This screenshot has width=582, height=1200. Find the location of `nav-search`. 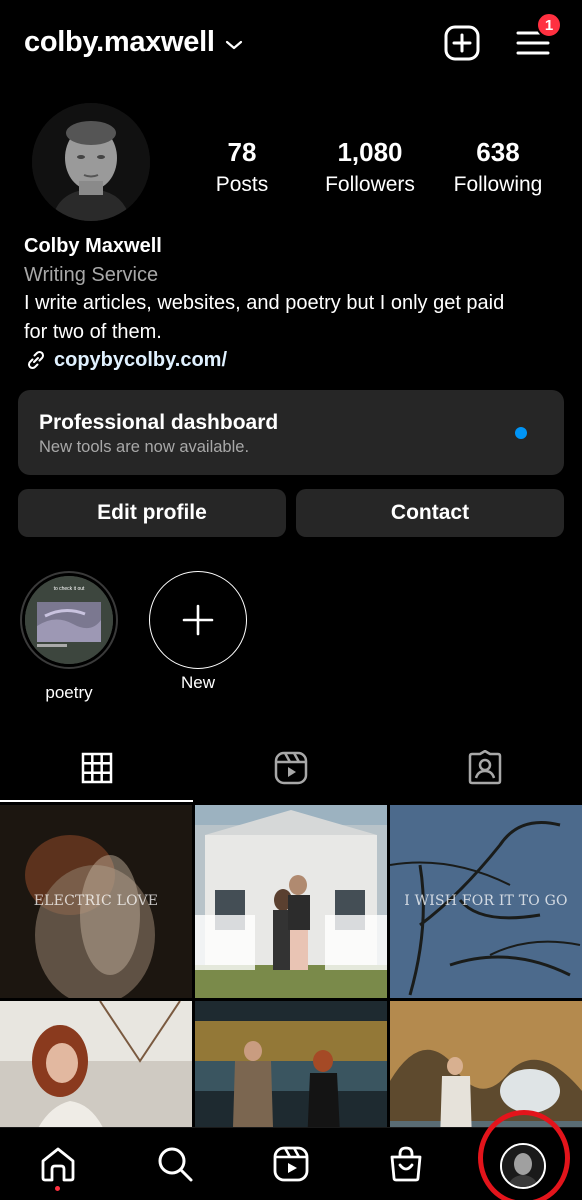

nav-search is located at coordinates (175, 1164).